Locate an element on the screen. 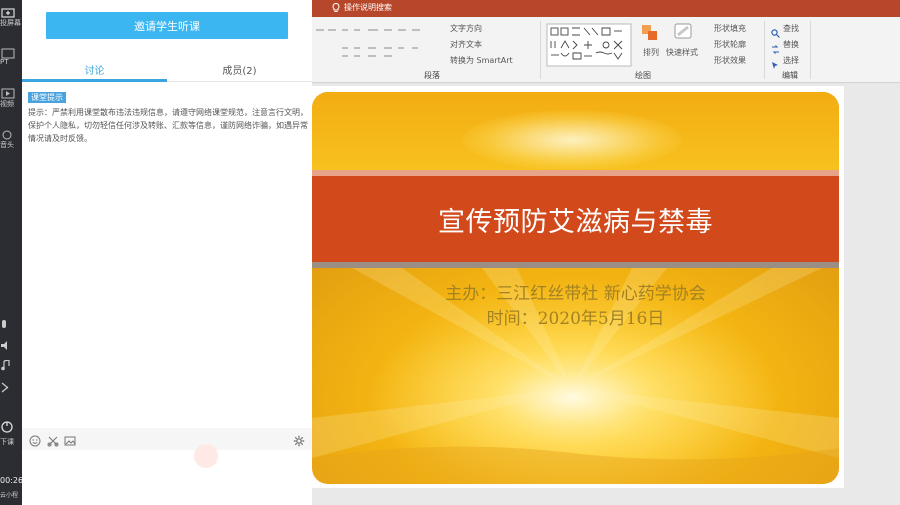 This screenshot has height=505, width=900. smile-icon is located at coordinates (35, 439).